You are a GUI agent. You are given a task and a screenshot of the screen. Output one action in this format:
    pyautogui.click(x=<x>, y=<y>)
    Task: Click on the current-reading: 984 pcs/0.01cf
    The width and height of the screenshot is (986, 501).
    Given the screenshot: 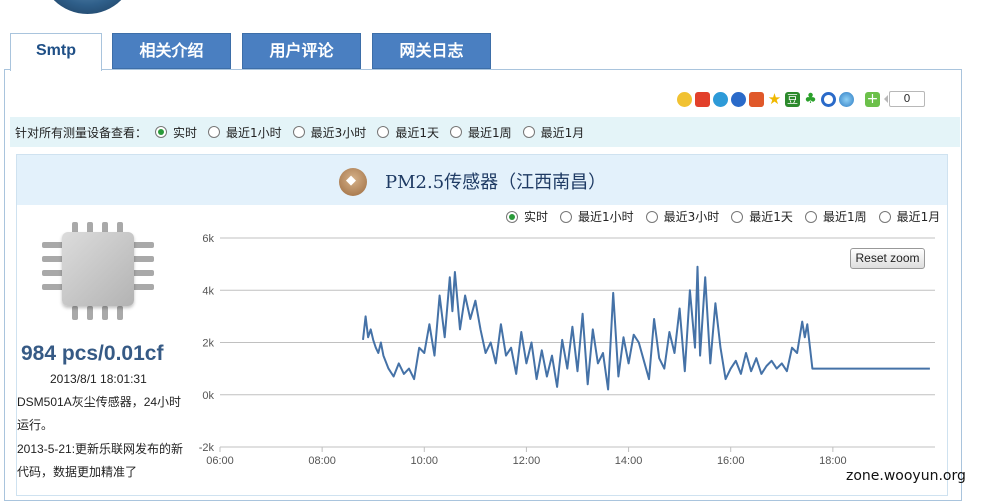 What is the action you would take?
    pyautogui.click(x=92, y=353)
    